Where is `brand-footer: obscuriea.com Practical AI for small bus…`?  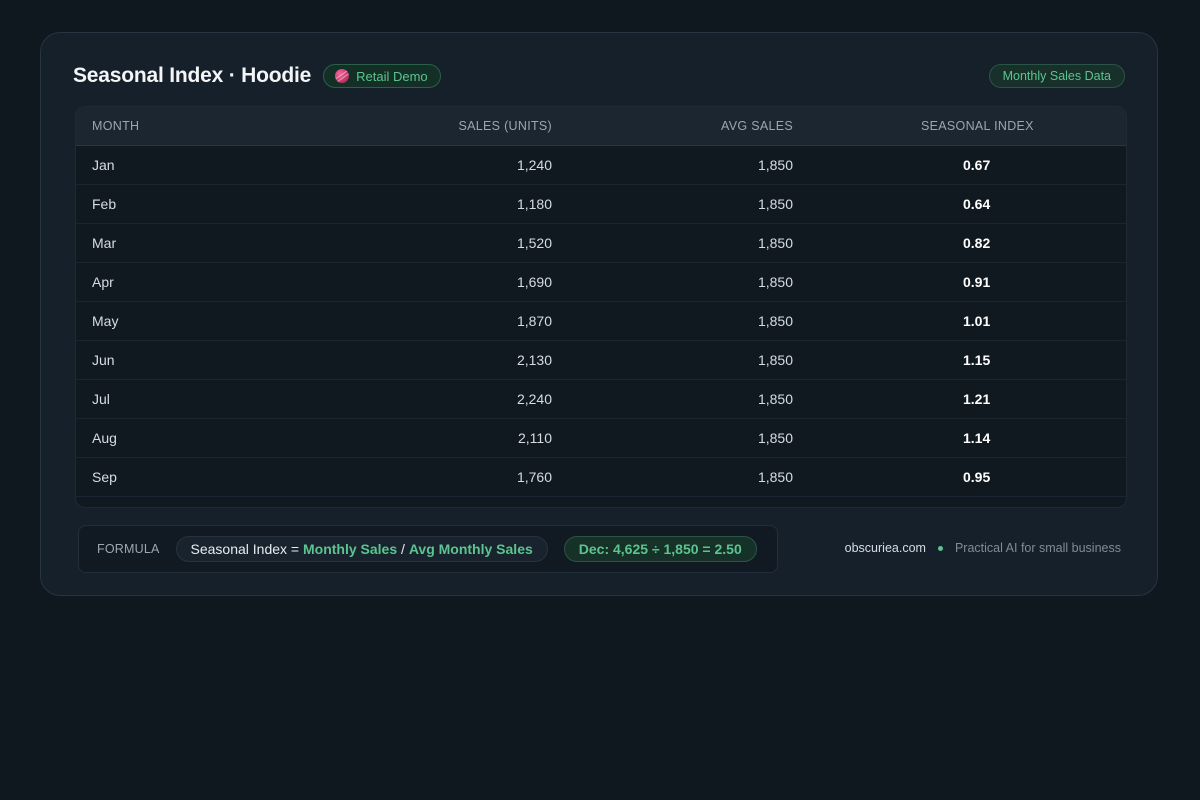 brand-footer: obscuriea.com Practical AI for small bus… is located at coordinates (983, 548).